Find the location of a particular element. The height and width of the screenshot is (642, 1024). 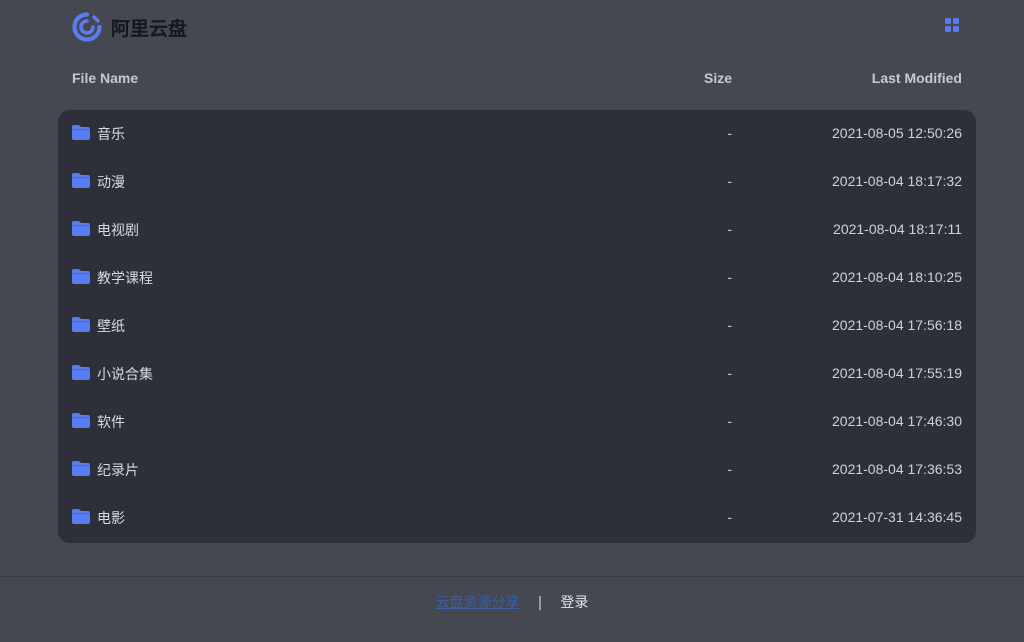

file-name: 小说合集 is located at coordinates (125, 375).